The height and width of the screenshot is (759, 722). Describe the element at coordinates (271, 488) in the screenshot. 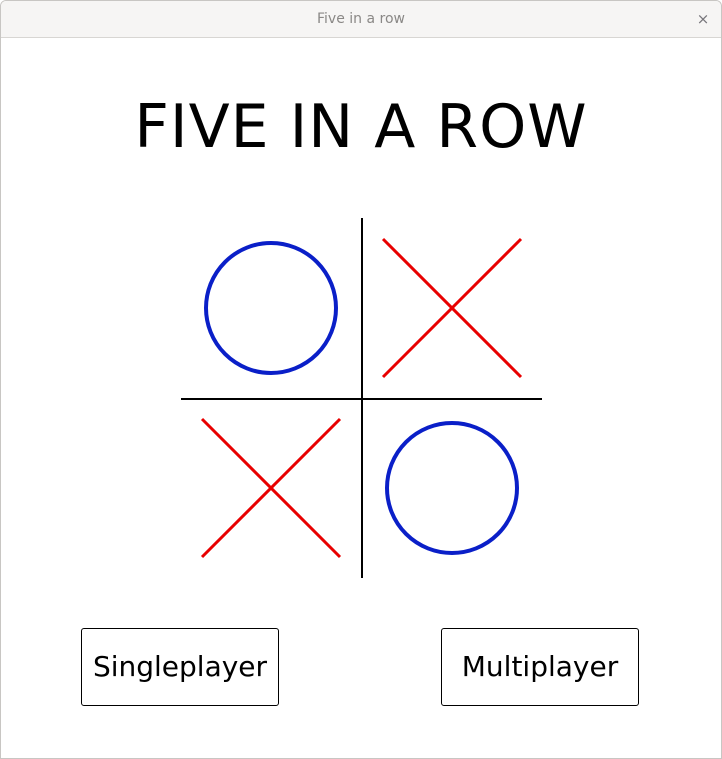

I see `board-cell-bottom-left` at that location.